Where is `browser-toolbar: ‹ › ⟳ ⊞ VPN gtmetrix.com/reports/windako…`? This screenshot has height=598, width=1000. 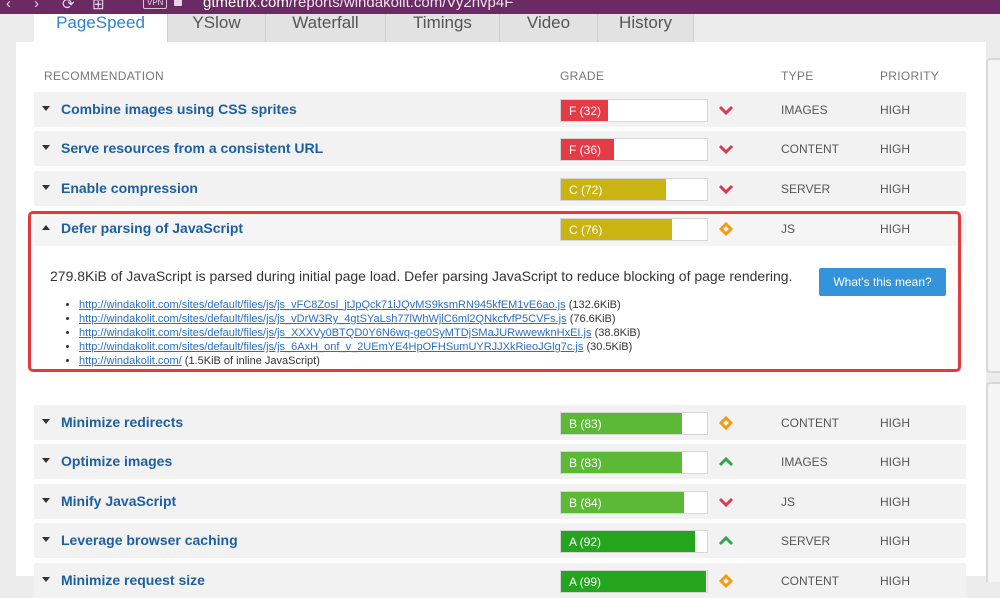 browser-toolbar: ‹ › ⟳ ⊞ VPN gtmetrix.com/reports/windako… is located at coordinates (500, 7).